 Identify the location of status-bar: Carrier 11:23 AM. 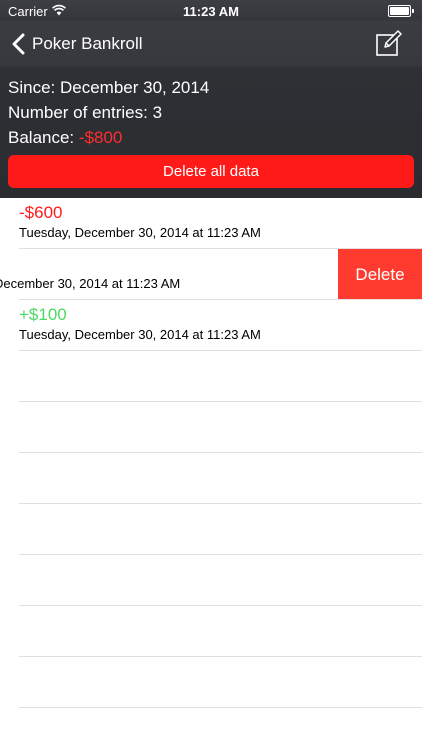
(211, 11).